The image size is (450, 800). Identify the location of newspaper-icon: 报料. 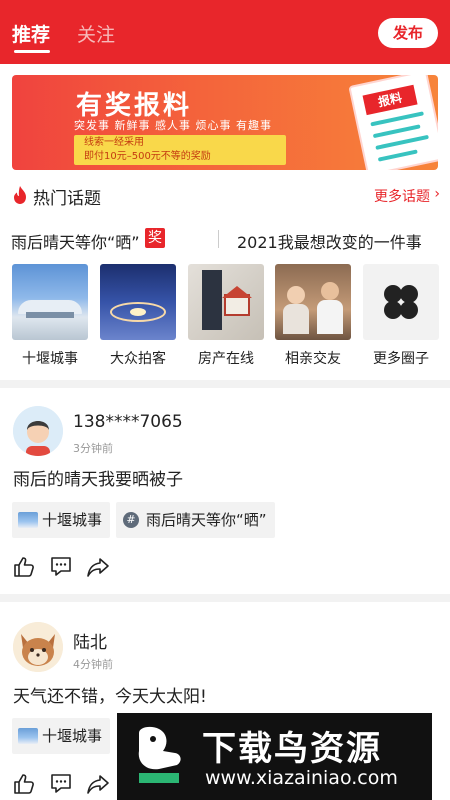
(393, 122).